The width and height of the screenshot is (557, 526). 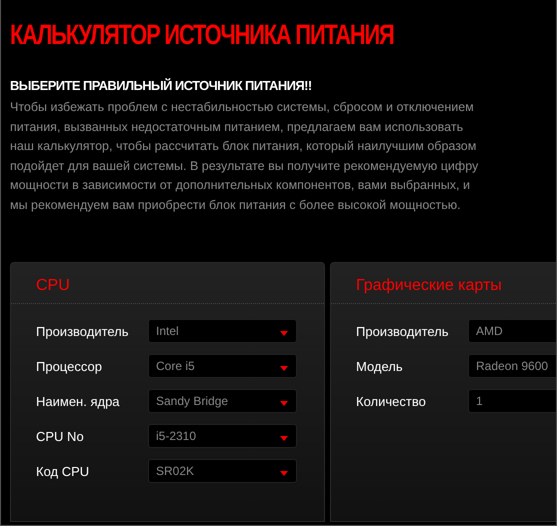 I want to click on select-field: i5-2310, so click(x=222, y=436).